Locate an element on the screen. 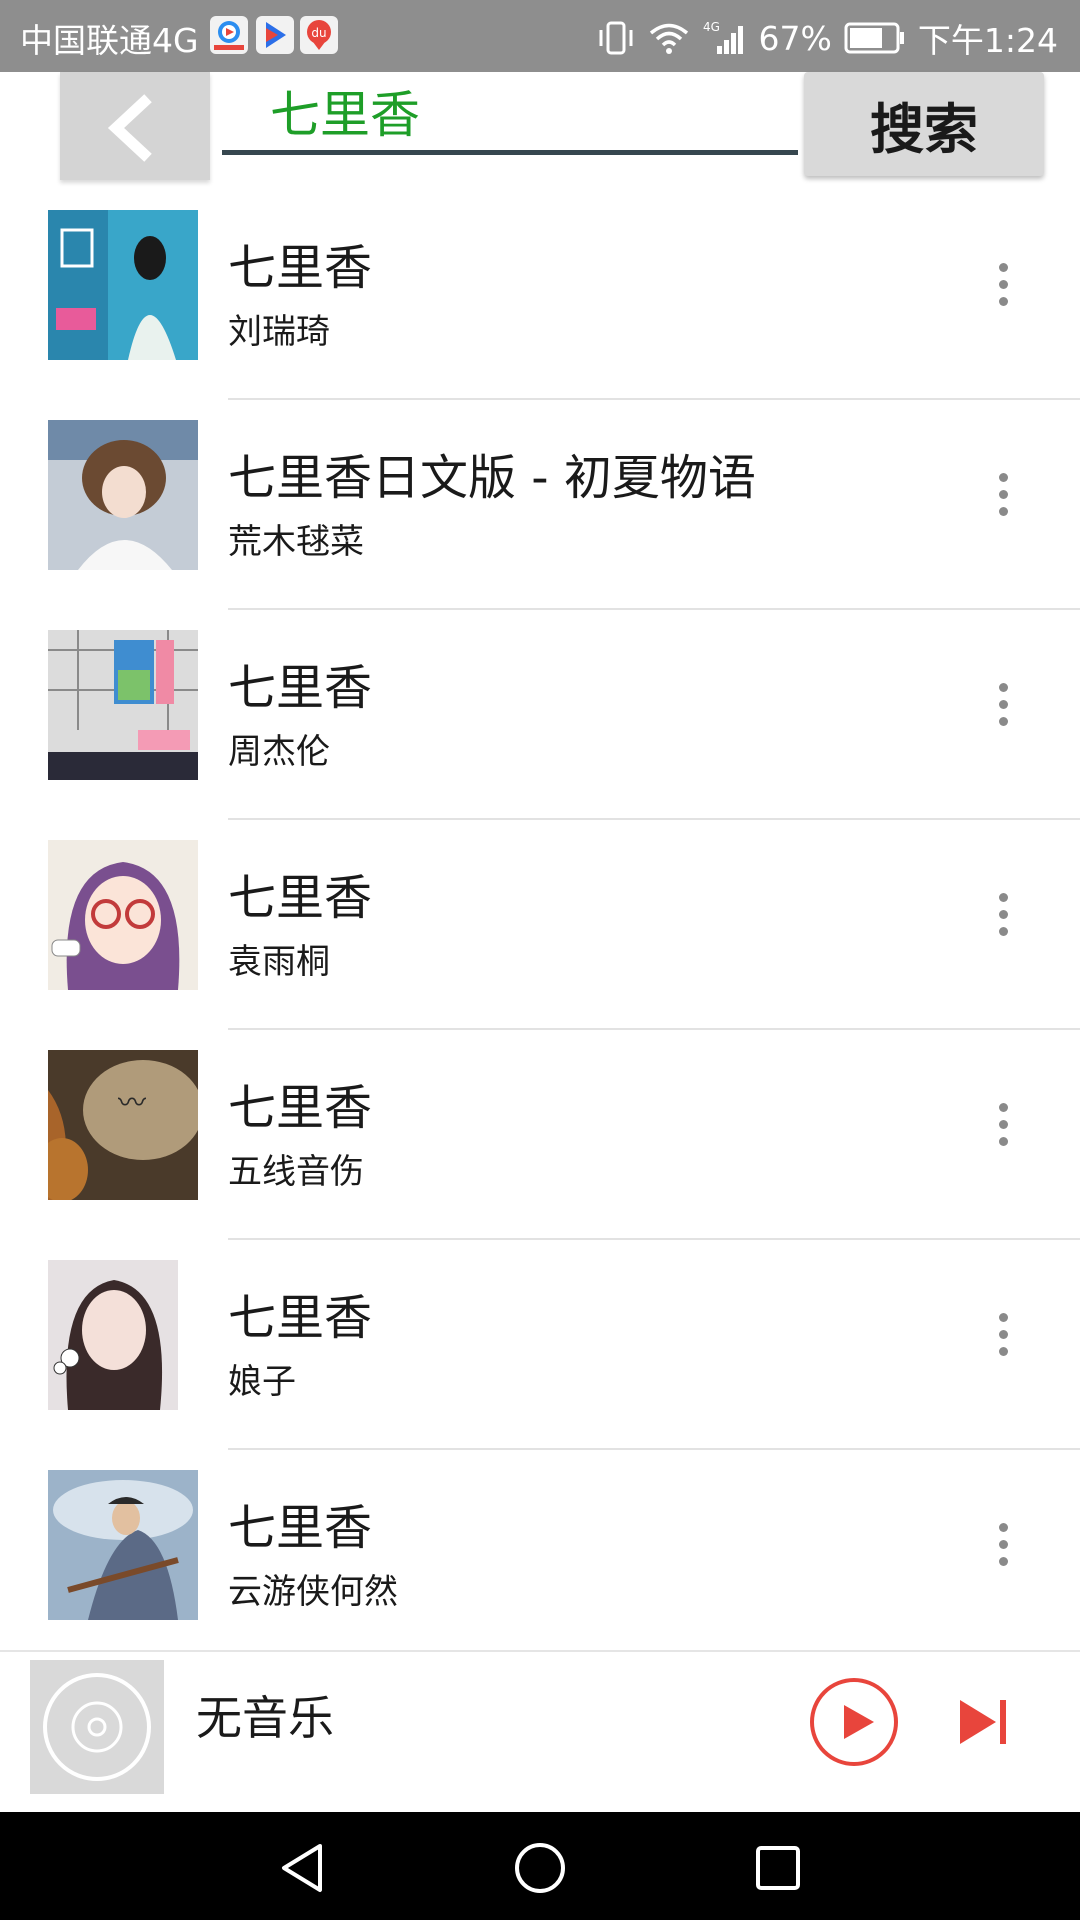  album-cover: 〰 is located at coordinates (123, 1125).